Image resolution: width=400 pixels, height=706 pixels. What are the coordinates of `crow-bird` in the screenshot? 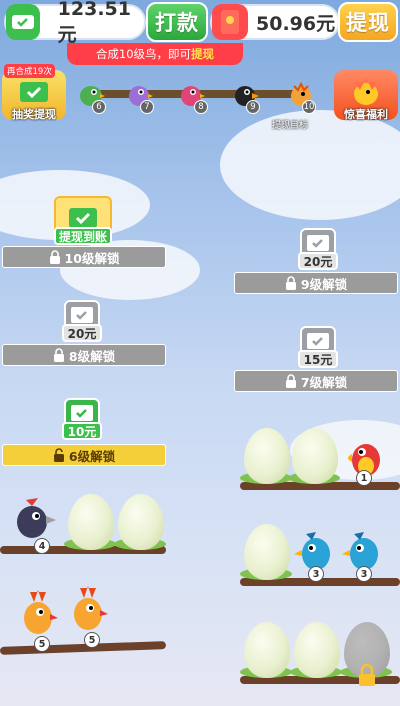 It's located at (33, 518).